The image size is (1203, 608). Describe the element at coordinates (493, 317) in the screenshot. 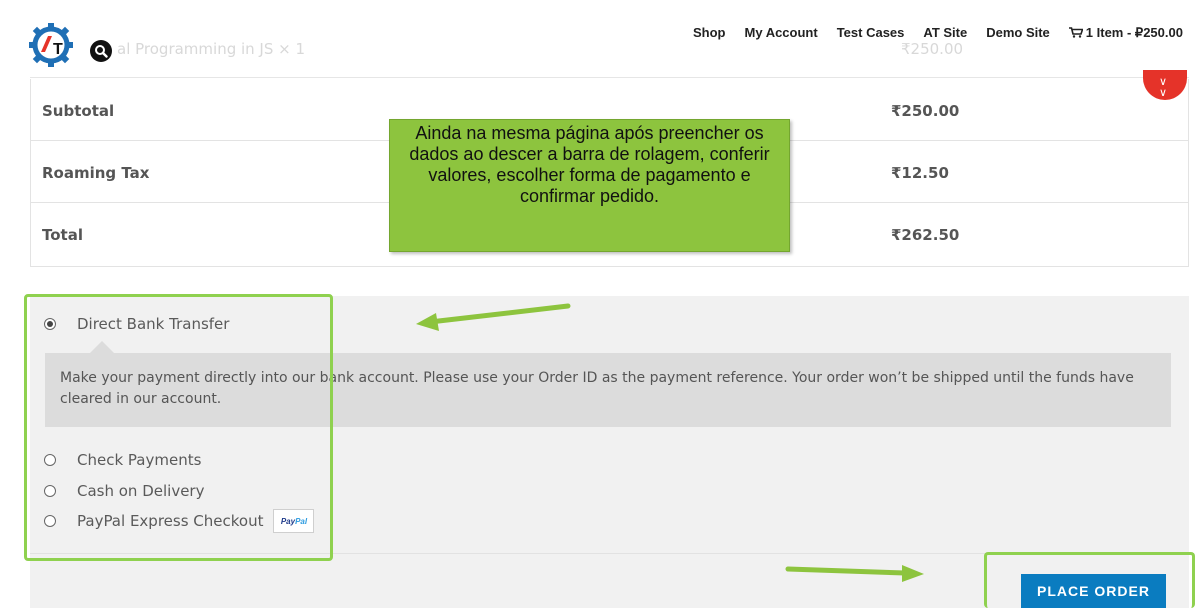

I see `arrow-to-payment-methods` at that location.